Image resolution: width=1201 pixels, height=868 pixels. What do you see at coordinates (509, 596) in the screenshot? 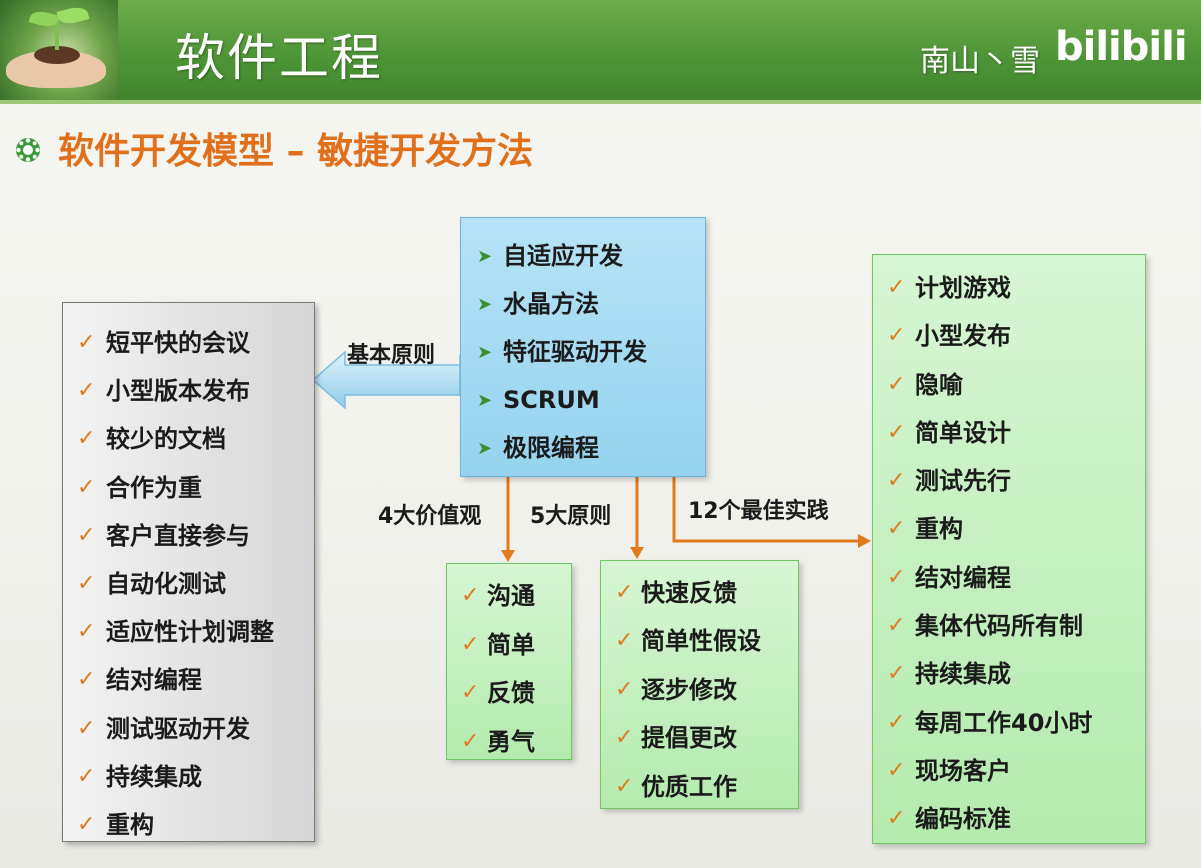
I see `list-item: 沟通` at bounding box center [509, 596].